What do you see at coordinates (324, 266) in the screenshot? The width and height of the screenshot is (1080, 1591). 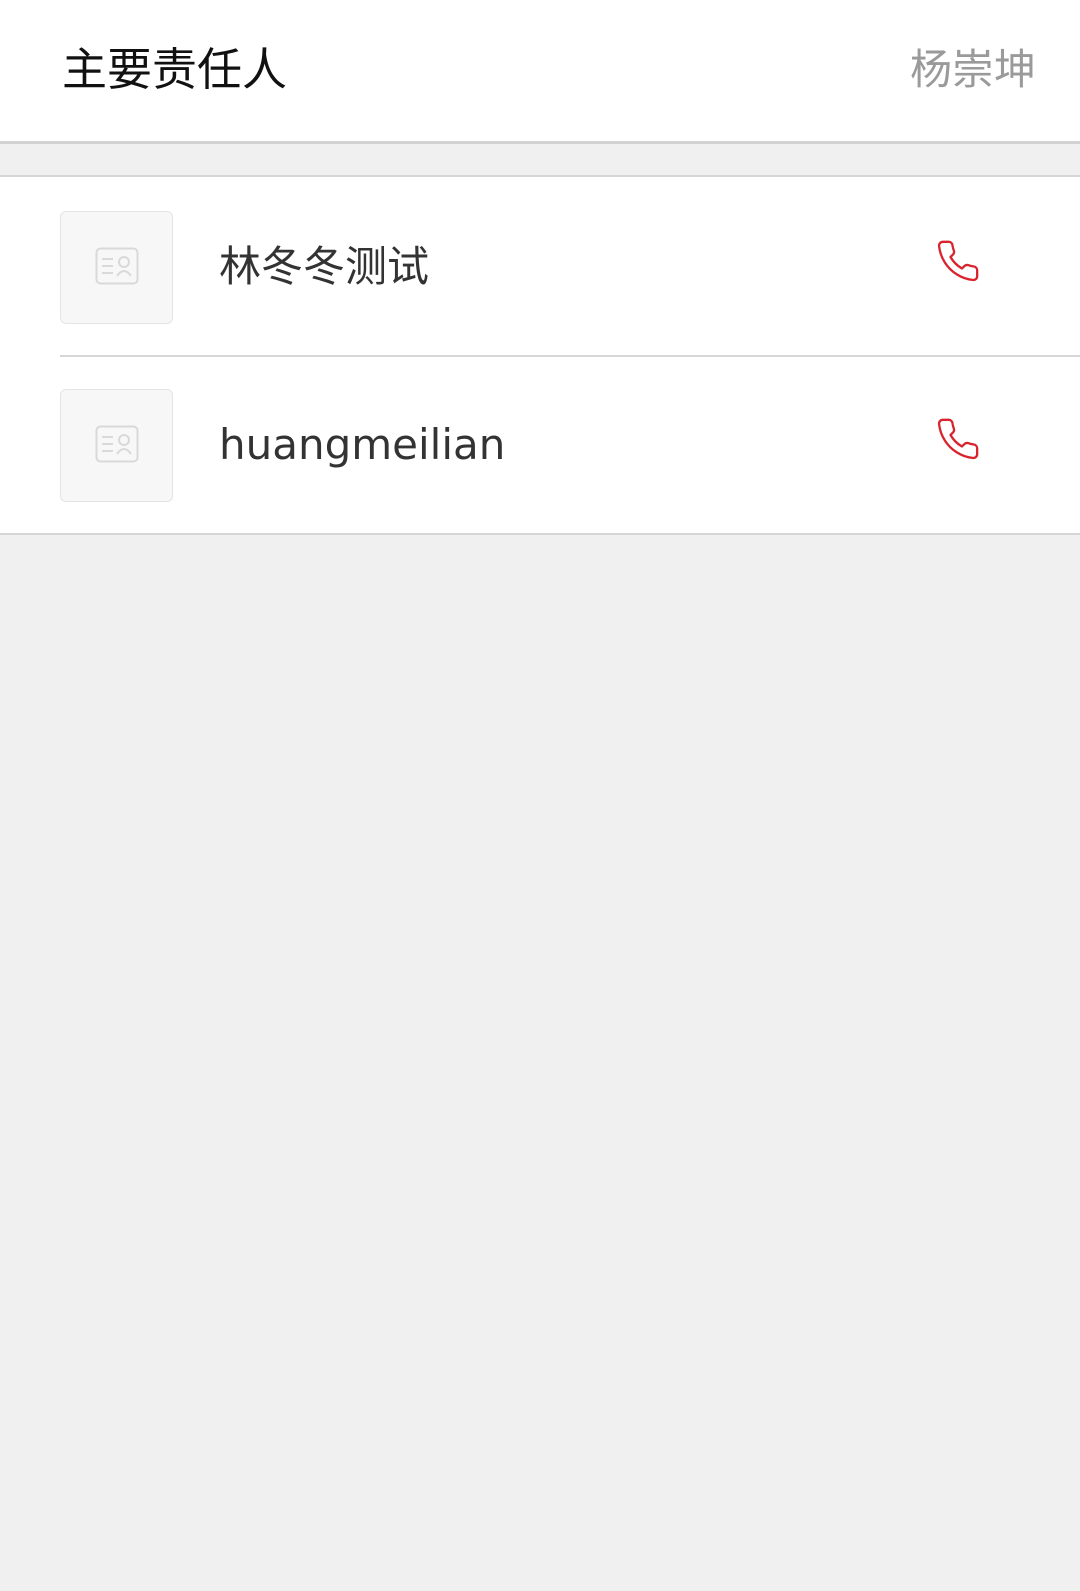 I see `contact-name: 林冬冬测试` at bounding box center [324, 266].